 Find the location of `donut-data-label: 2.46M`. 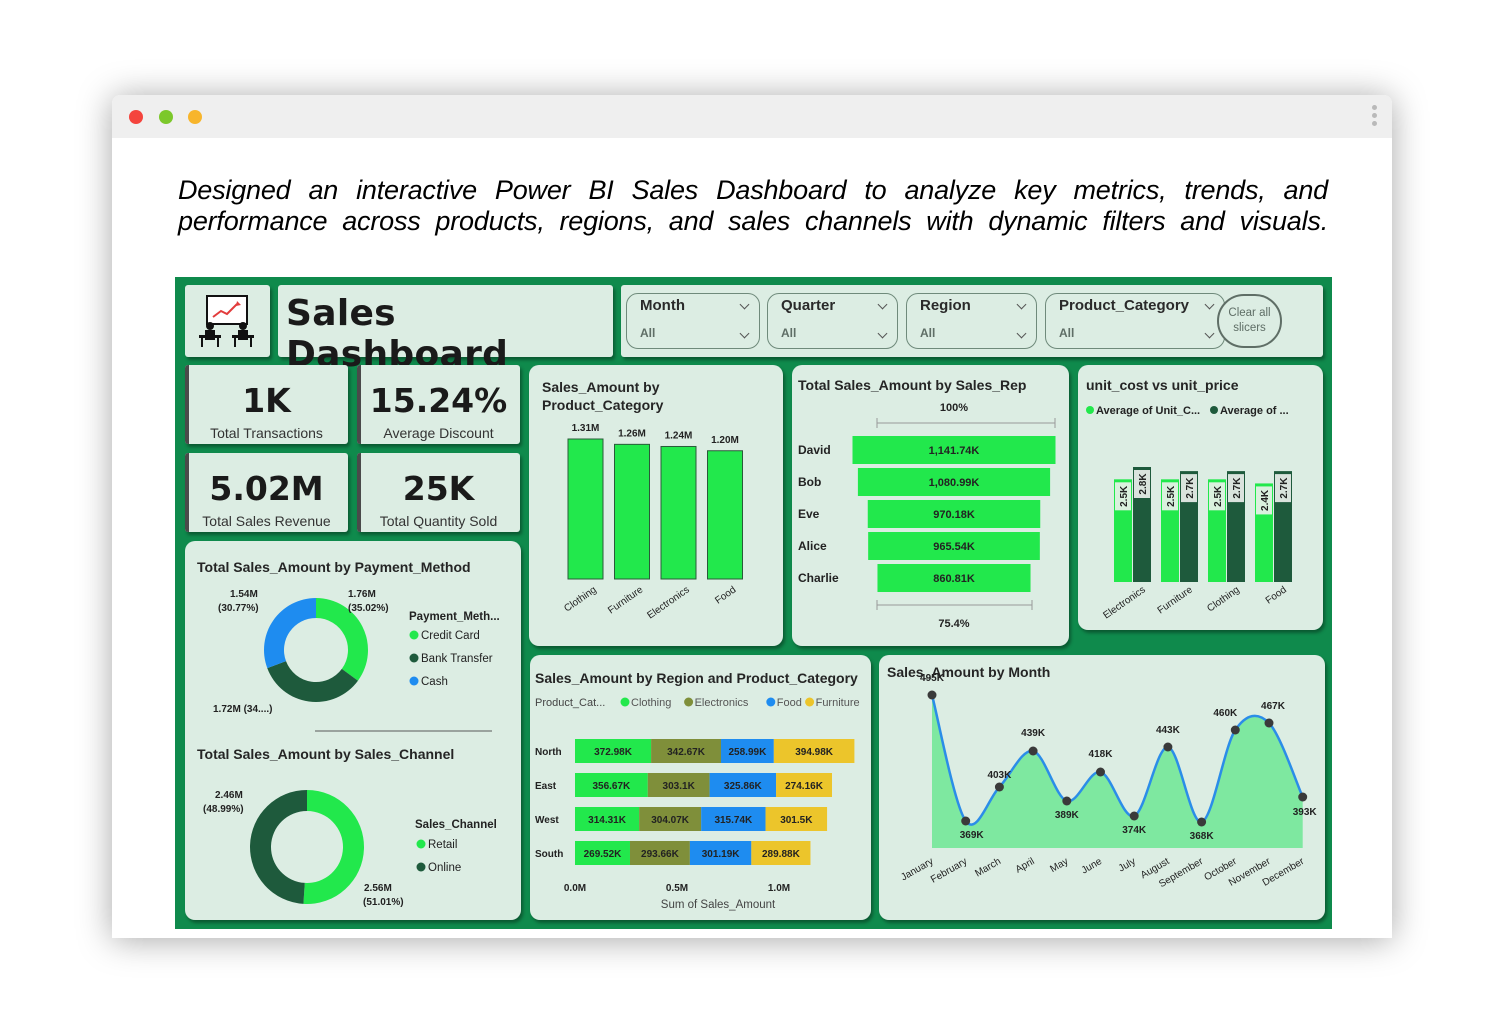

donut-data-label: 2.46M is located at coordinates (229, 795).